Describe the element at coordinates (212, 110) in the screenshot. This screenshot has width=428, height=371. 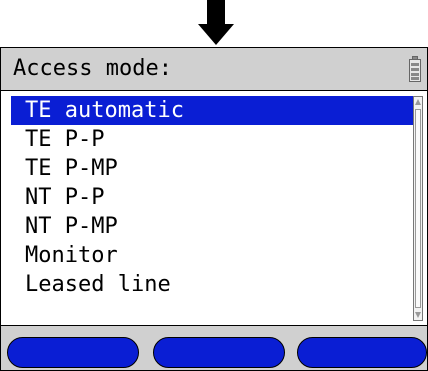
I see `menu-item-te-automatic: TE automatic` at that location.